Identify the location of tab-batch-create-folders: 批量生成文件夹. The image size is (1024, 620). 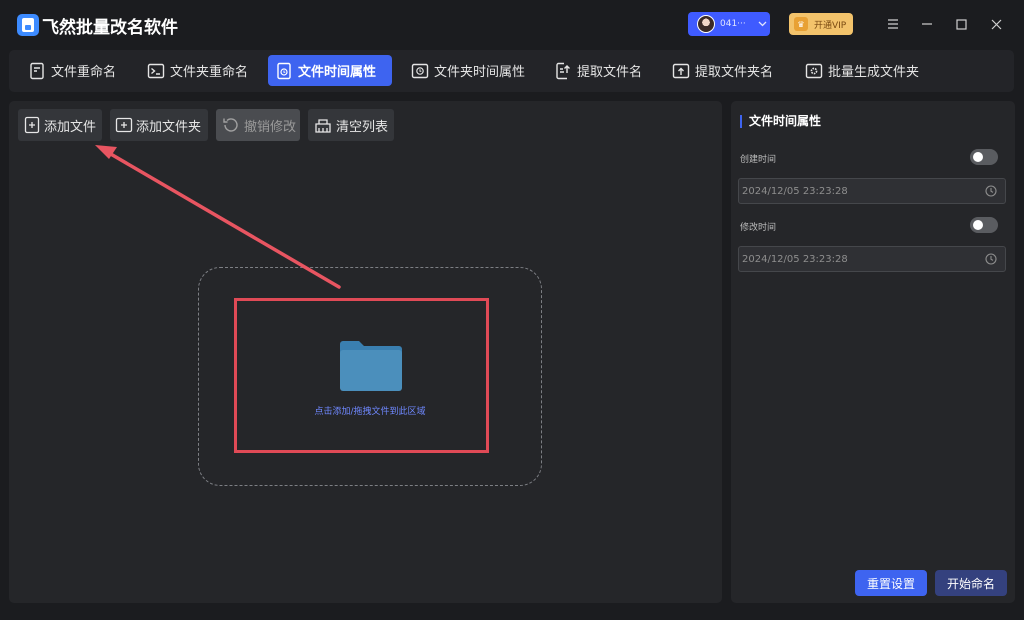
(863, 70).